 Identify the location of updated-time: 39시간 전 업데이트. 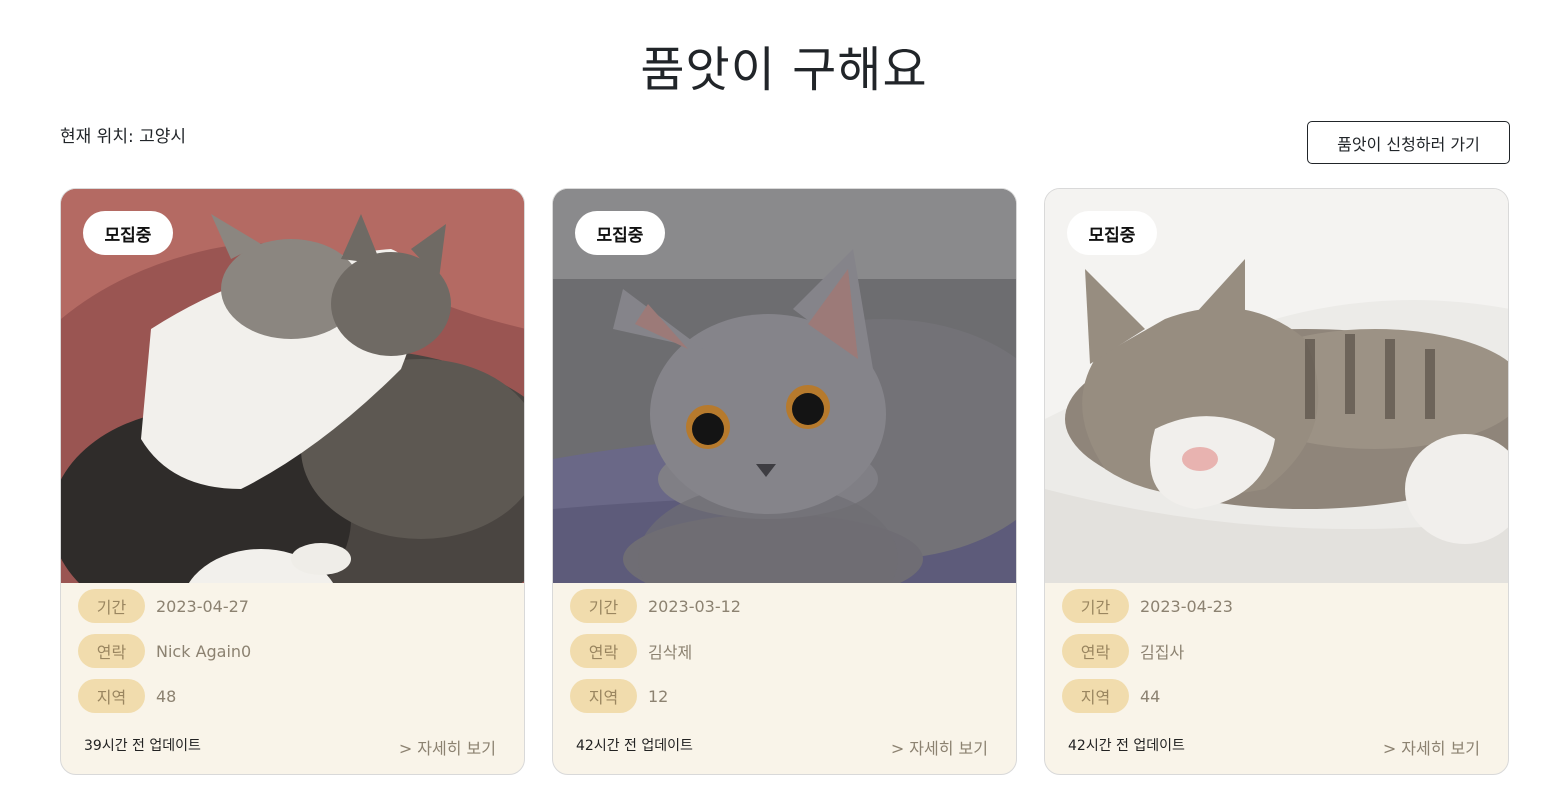
(142, 746).